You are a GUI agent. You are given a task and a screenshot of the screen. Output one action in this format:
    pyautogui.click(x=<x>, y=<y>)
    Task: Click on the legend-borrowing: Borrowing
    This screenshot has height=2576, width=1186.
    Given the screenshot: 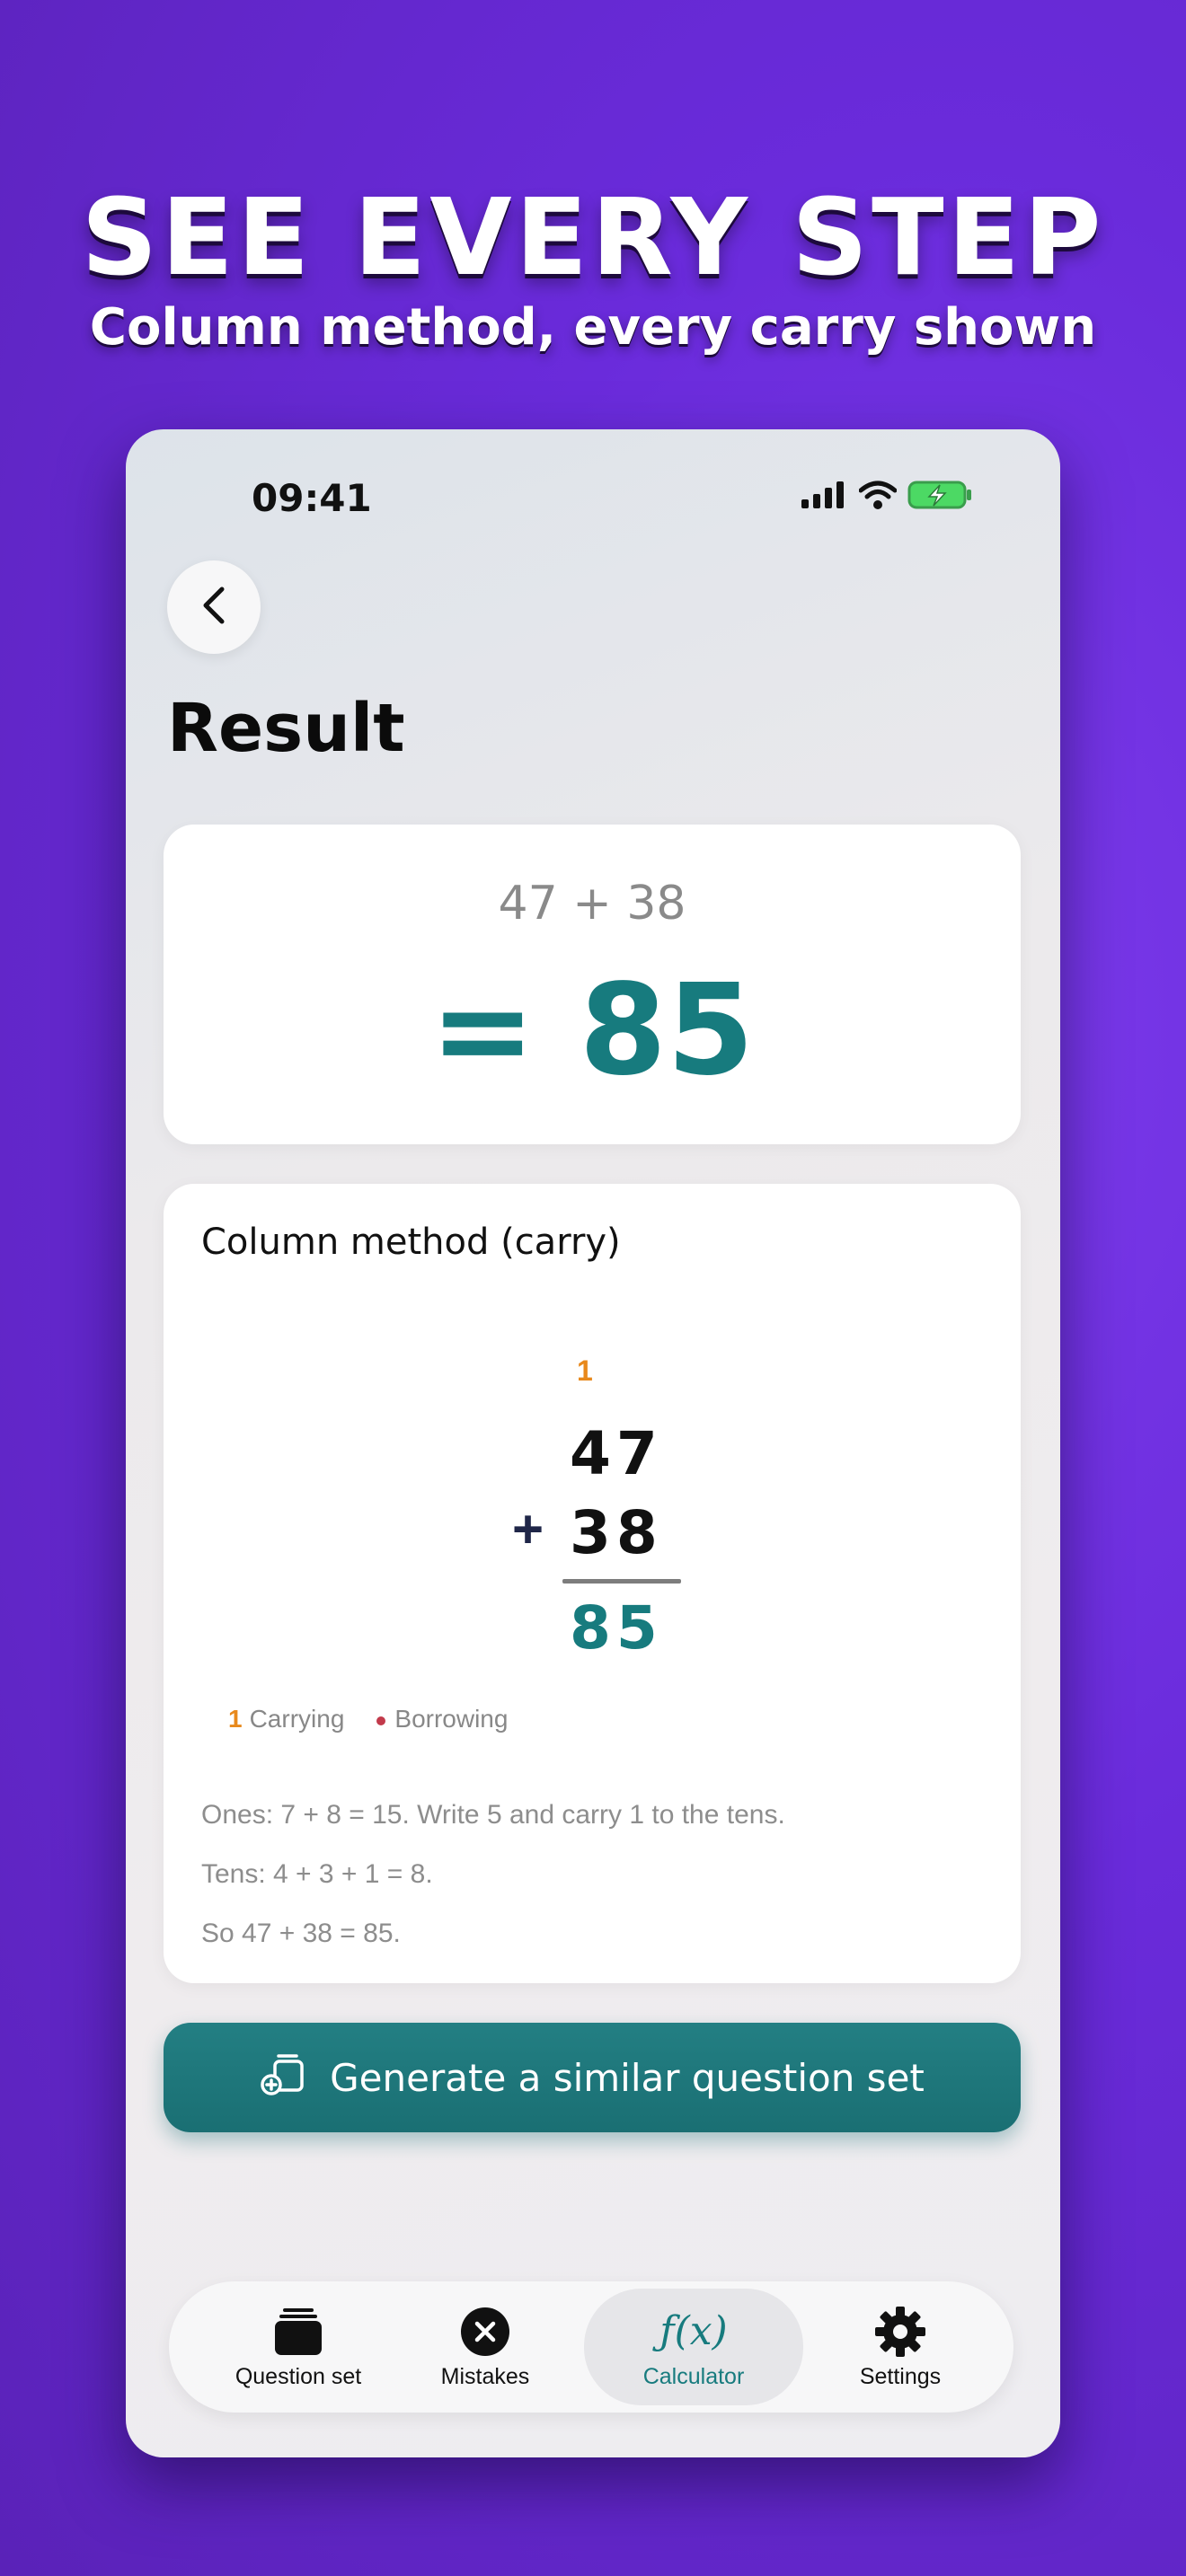 What is the action you would take?
    pyautogui.click(x=442, y=1719)
    